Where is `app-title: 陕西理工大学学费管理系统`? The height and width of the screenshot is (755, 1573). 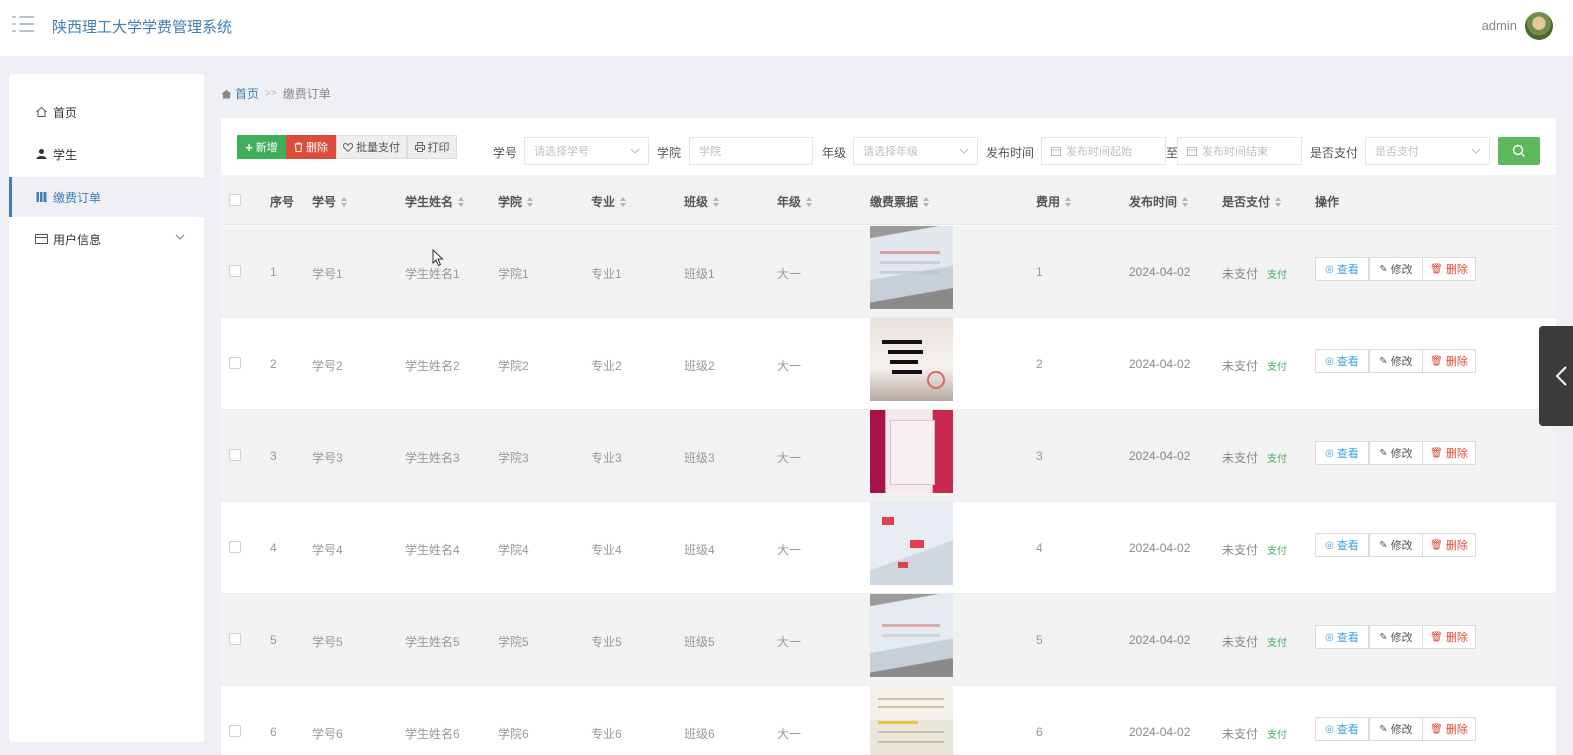
app-title: 陕西理工大学学费管理系统 is located at coordinates (142, 27).